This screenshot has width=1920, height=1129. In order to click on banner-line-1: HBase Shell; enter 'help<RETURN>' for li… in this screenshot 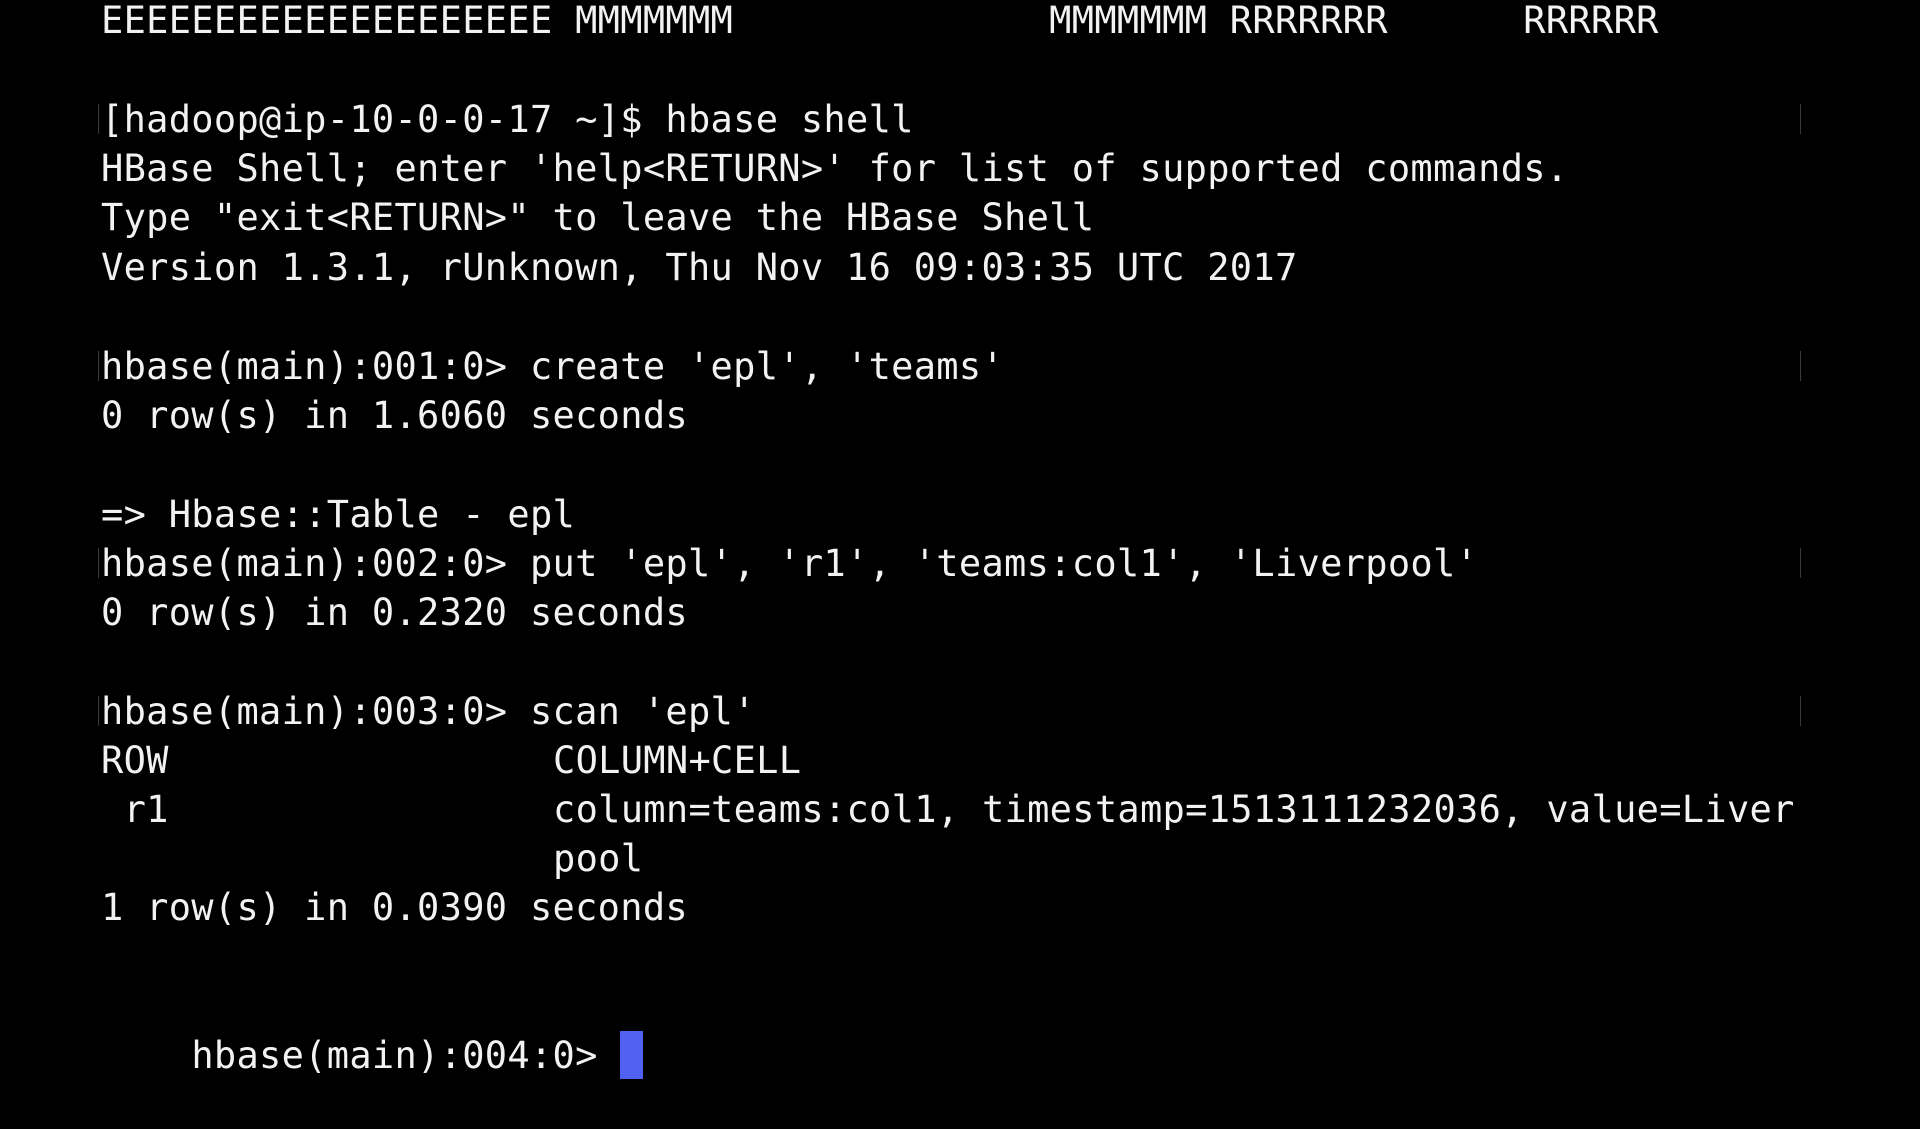, I will do `click(835, 168)`.